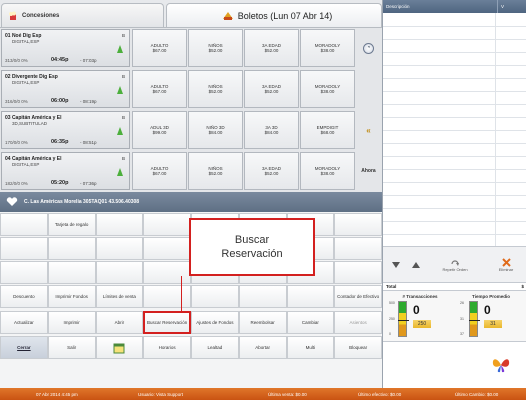 The image size is (526, 400). Describe the element at coordinates (26, 82) in the screenshot. I see `movie-format: DIGITAL,ESP` at that location.